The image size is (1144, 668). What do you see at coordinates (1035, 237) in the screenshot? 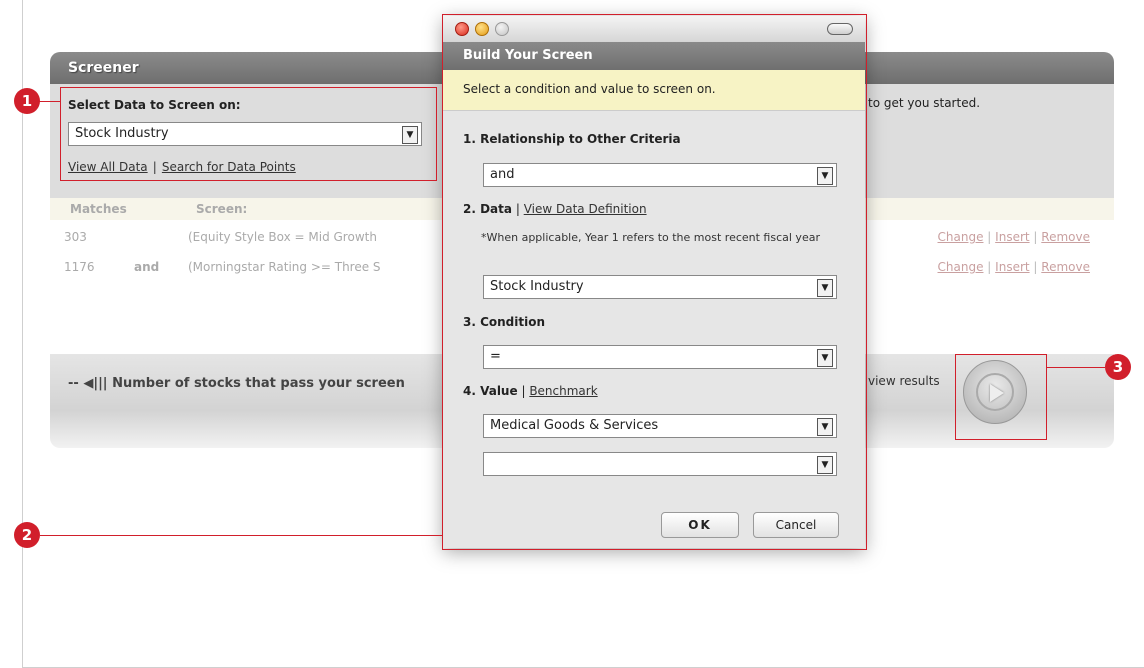
I see `row1-sep-2: |` at bounding box center [1035, 237].